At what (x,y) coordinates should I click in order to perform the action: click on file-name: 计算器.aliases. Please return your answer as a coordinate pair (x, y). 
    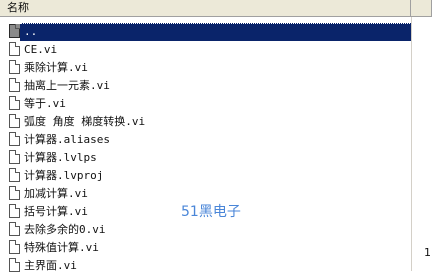
    Looking at the image, I should click on (67, 139).